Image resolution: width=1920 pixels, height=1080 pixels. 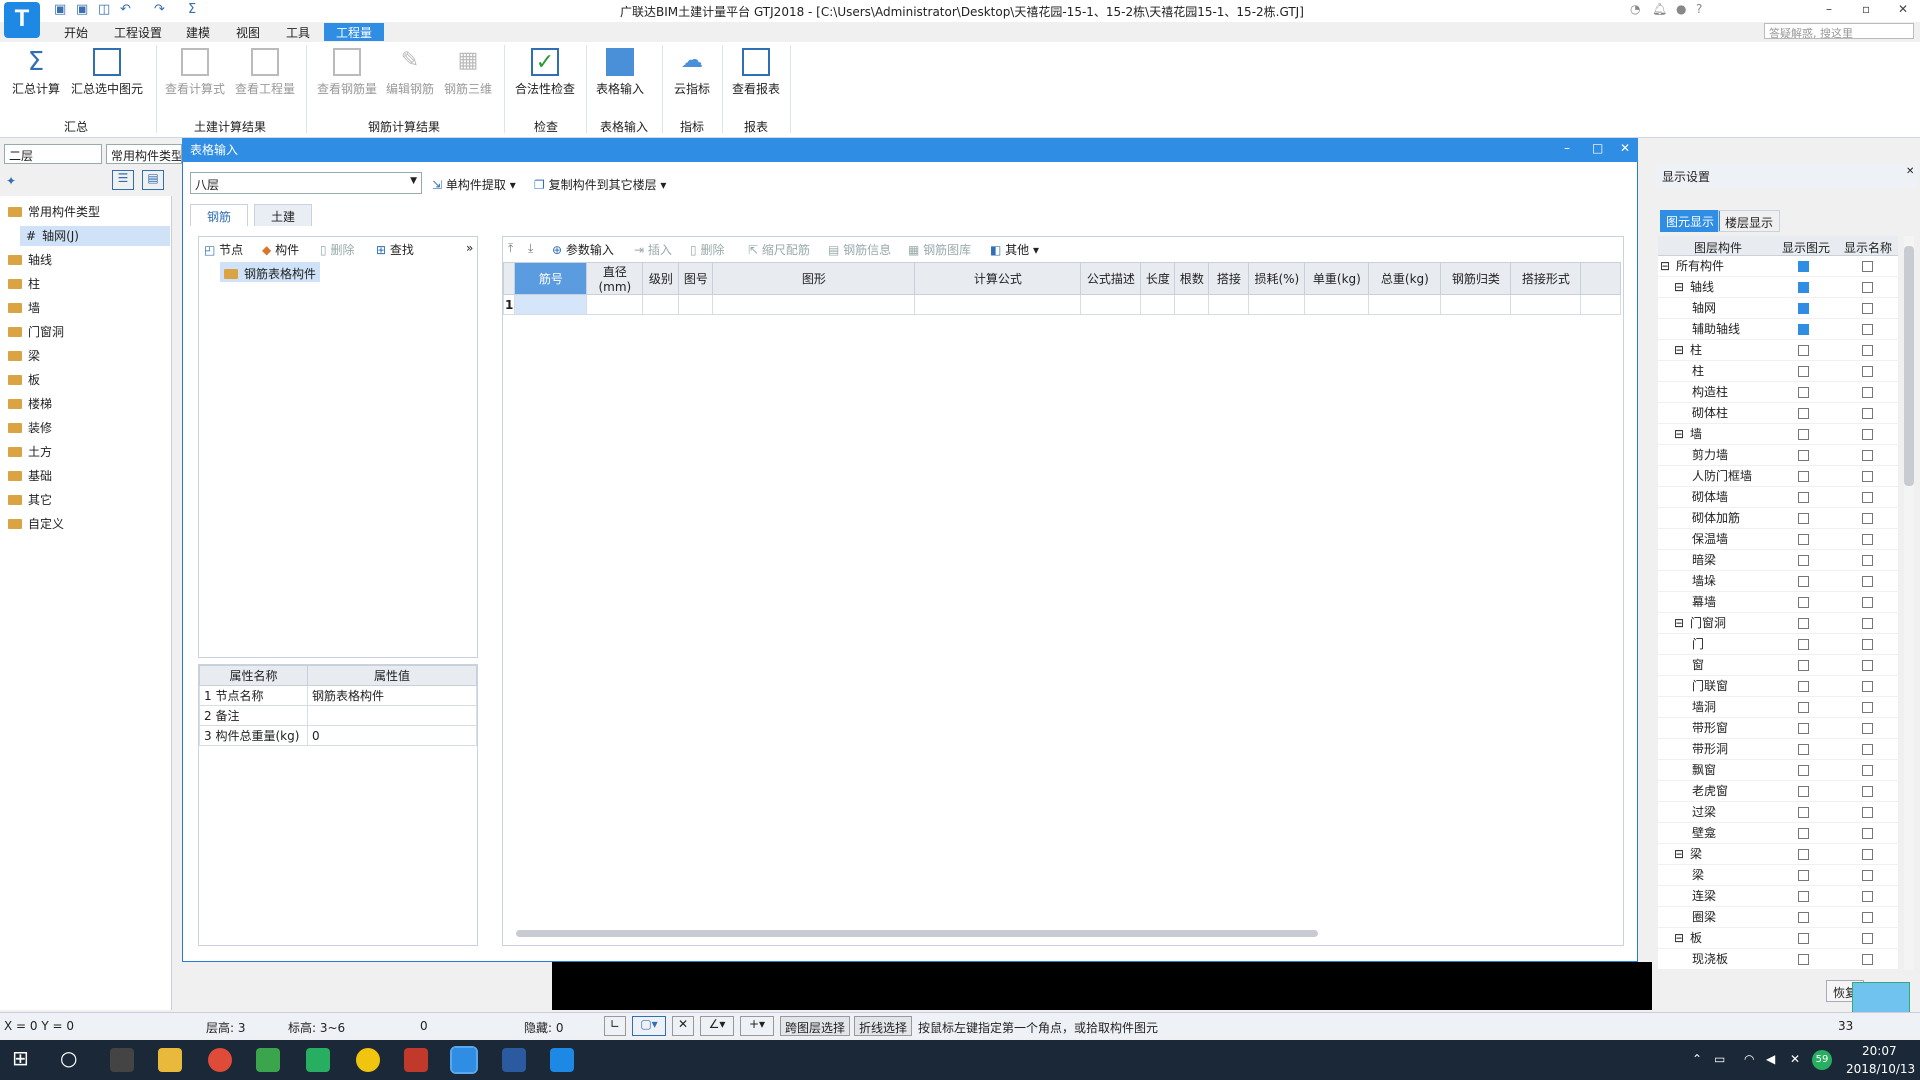 What do you see at coordinates (1597, 148) in the screenshot?
I see `dialog-maximize-icon: □` at bounding box center [1597, 148].